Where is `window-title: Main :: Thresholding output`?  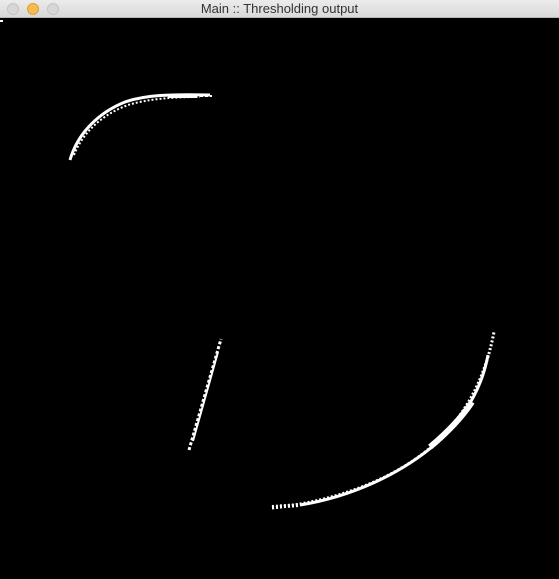 window-title: Main :: Thresholding output is located at coordinates (279, 8).